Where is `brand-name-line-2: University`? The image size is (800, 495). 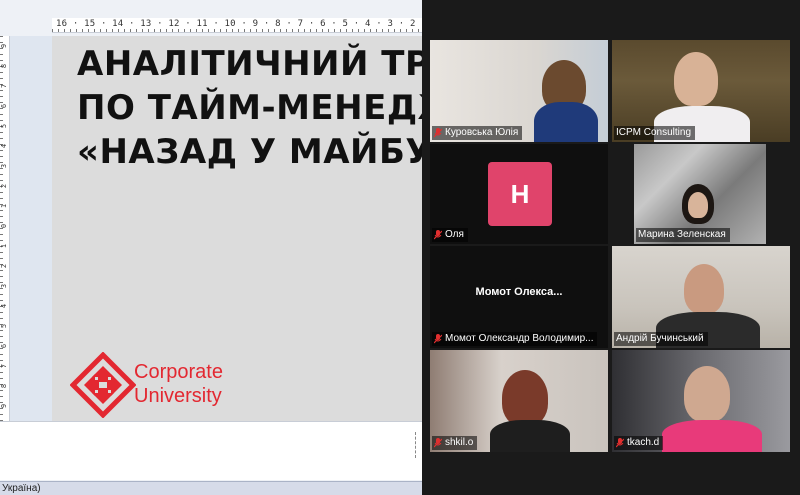
brand-name-line-2: University is located at coordinates (178, 396).